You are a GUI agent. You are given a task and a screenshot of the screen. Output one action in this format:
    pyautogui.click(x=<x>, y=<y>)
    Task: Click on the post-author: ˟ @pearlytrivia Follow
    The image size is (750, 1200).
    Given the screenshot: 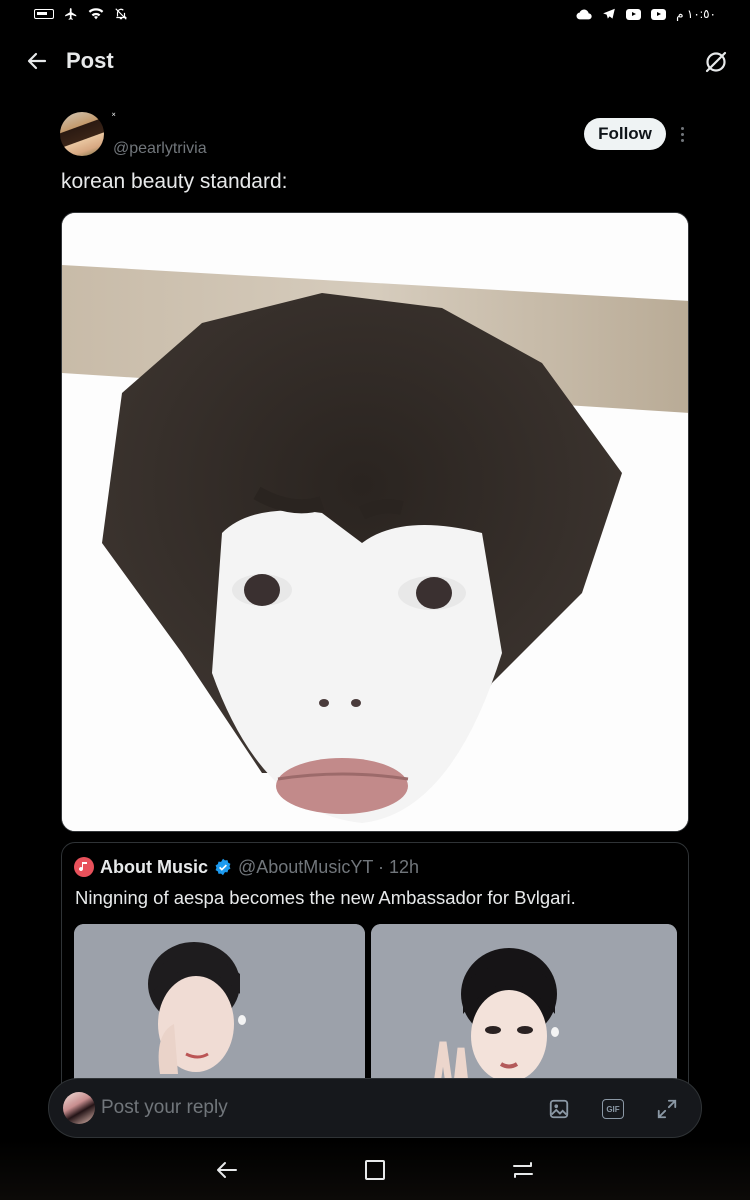 What is the action you would take?
    pyautogui.click(x=375, y=137)
    